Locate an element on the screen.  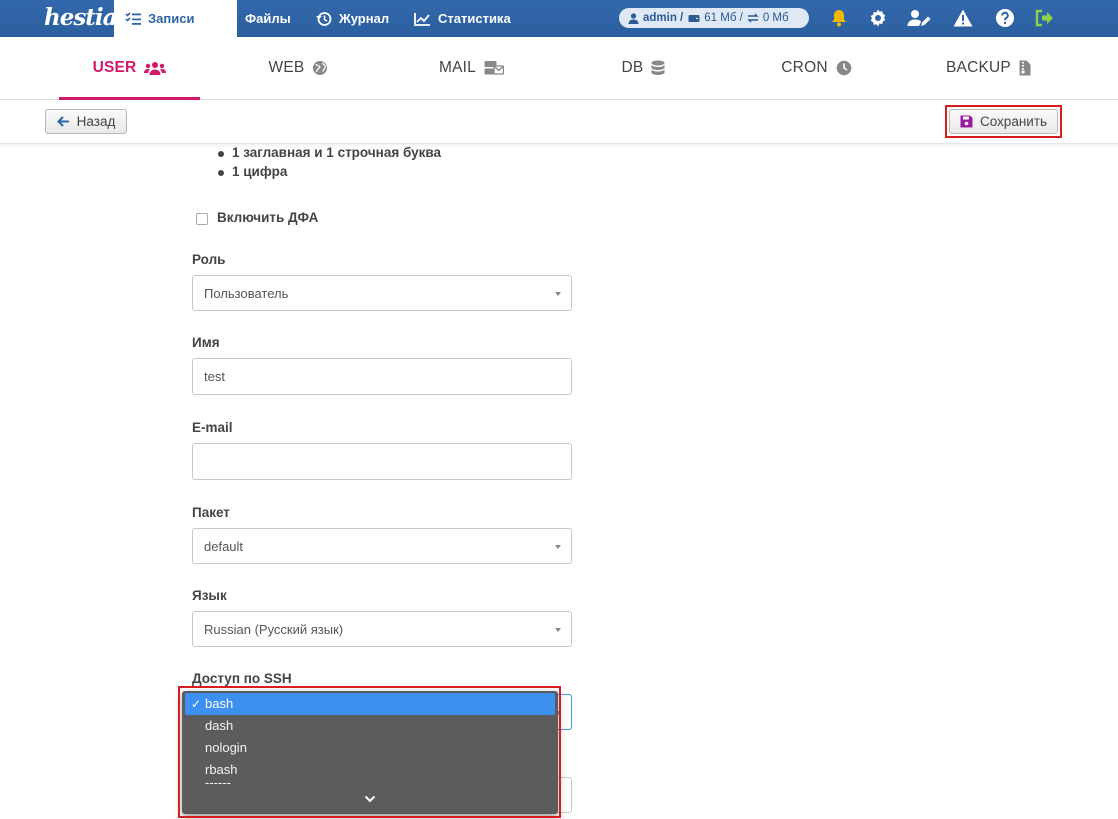
history-icon is located at coordinates (324, 18).